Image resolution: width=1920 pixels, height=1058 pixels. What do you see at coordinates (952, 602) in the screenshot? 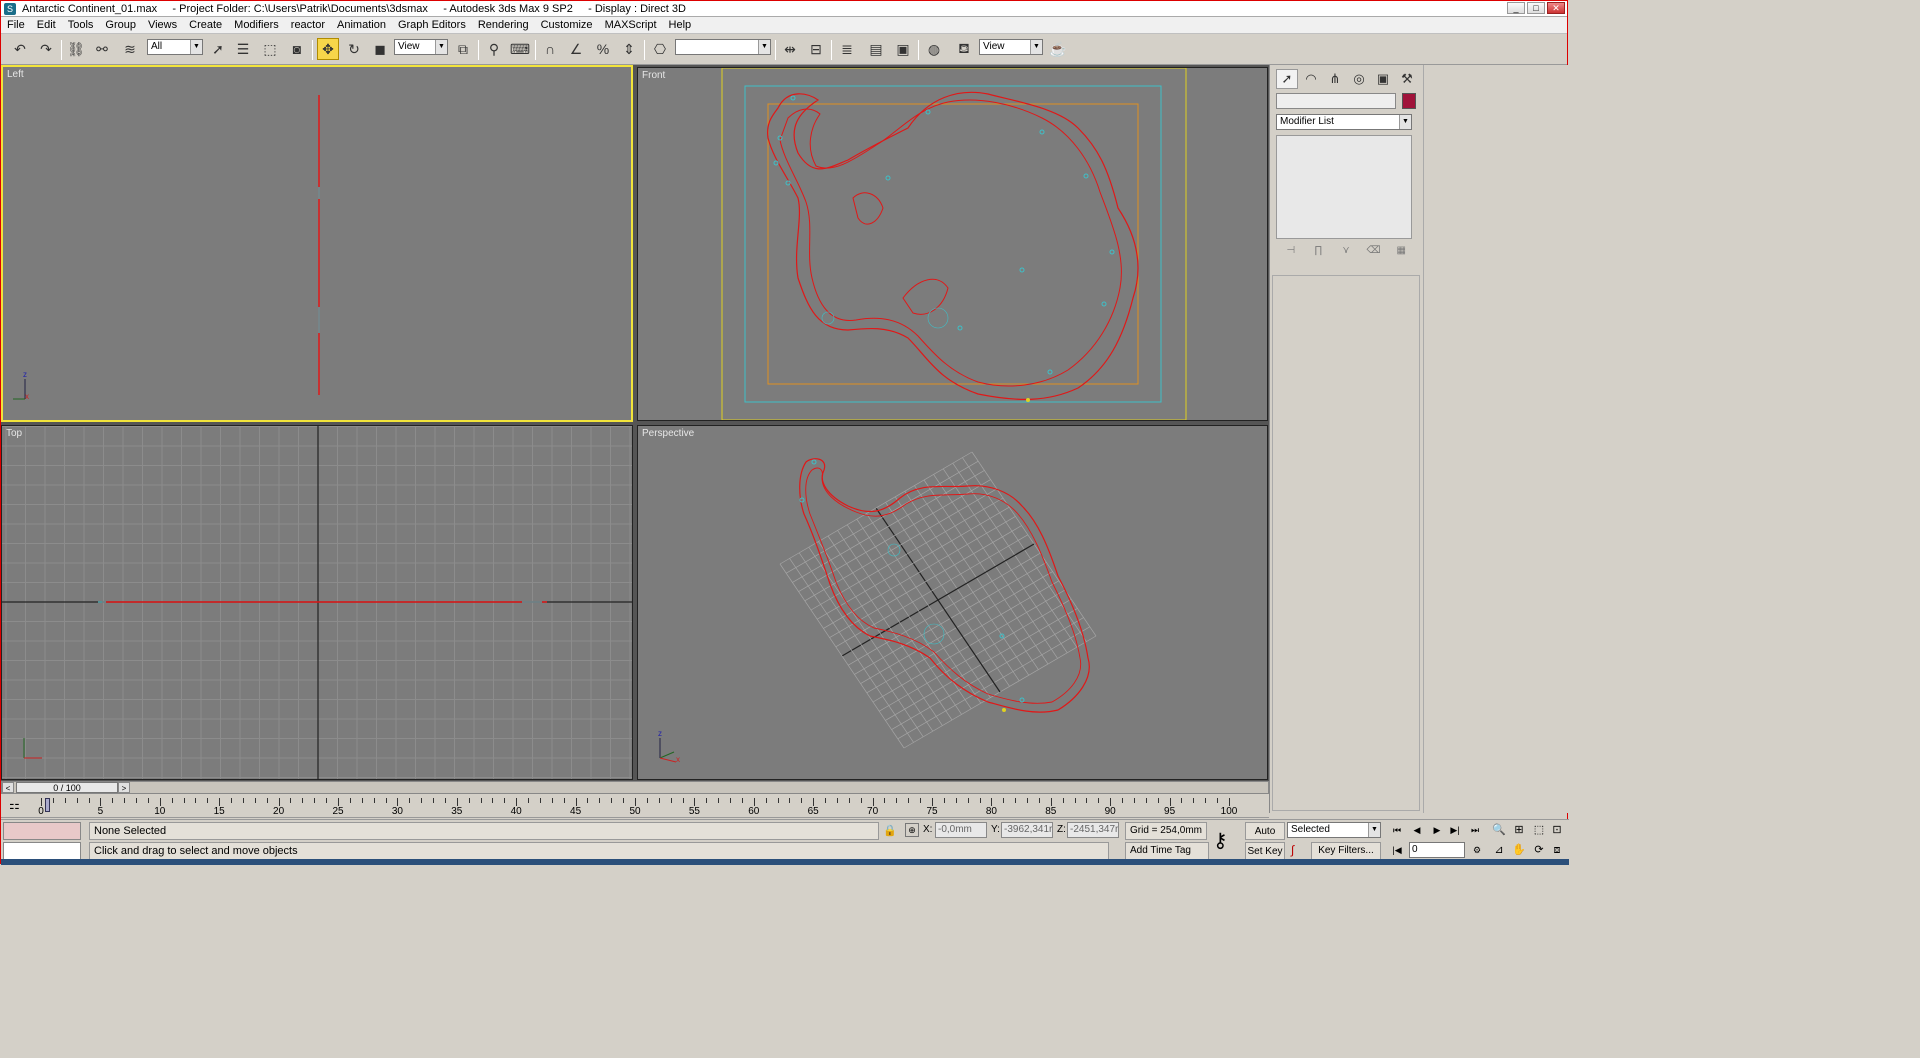
I see `viewport-perspective: Perspective z x` at bounding box center [952, 602].